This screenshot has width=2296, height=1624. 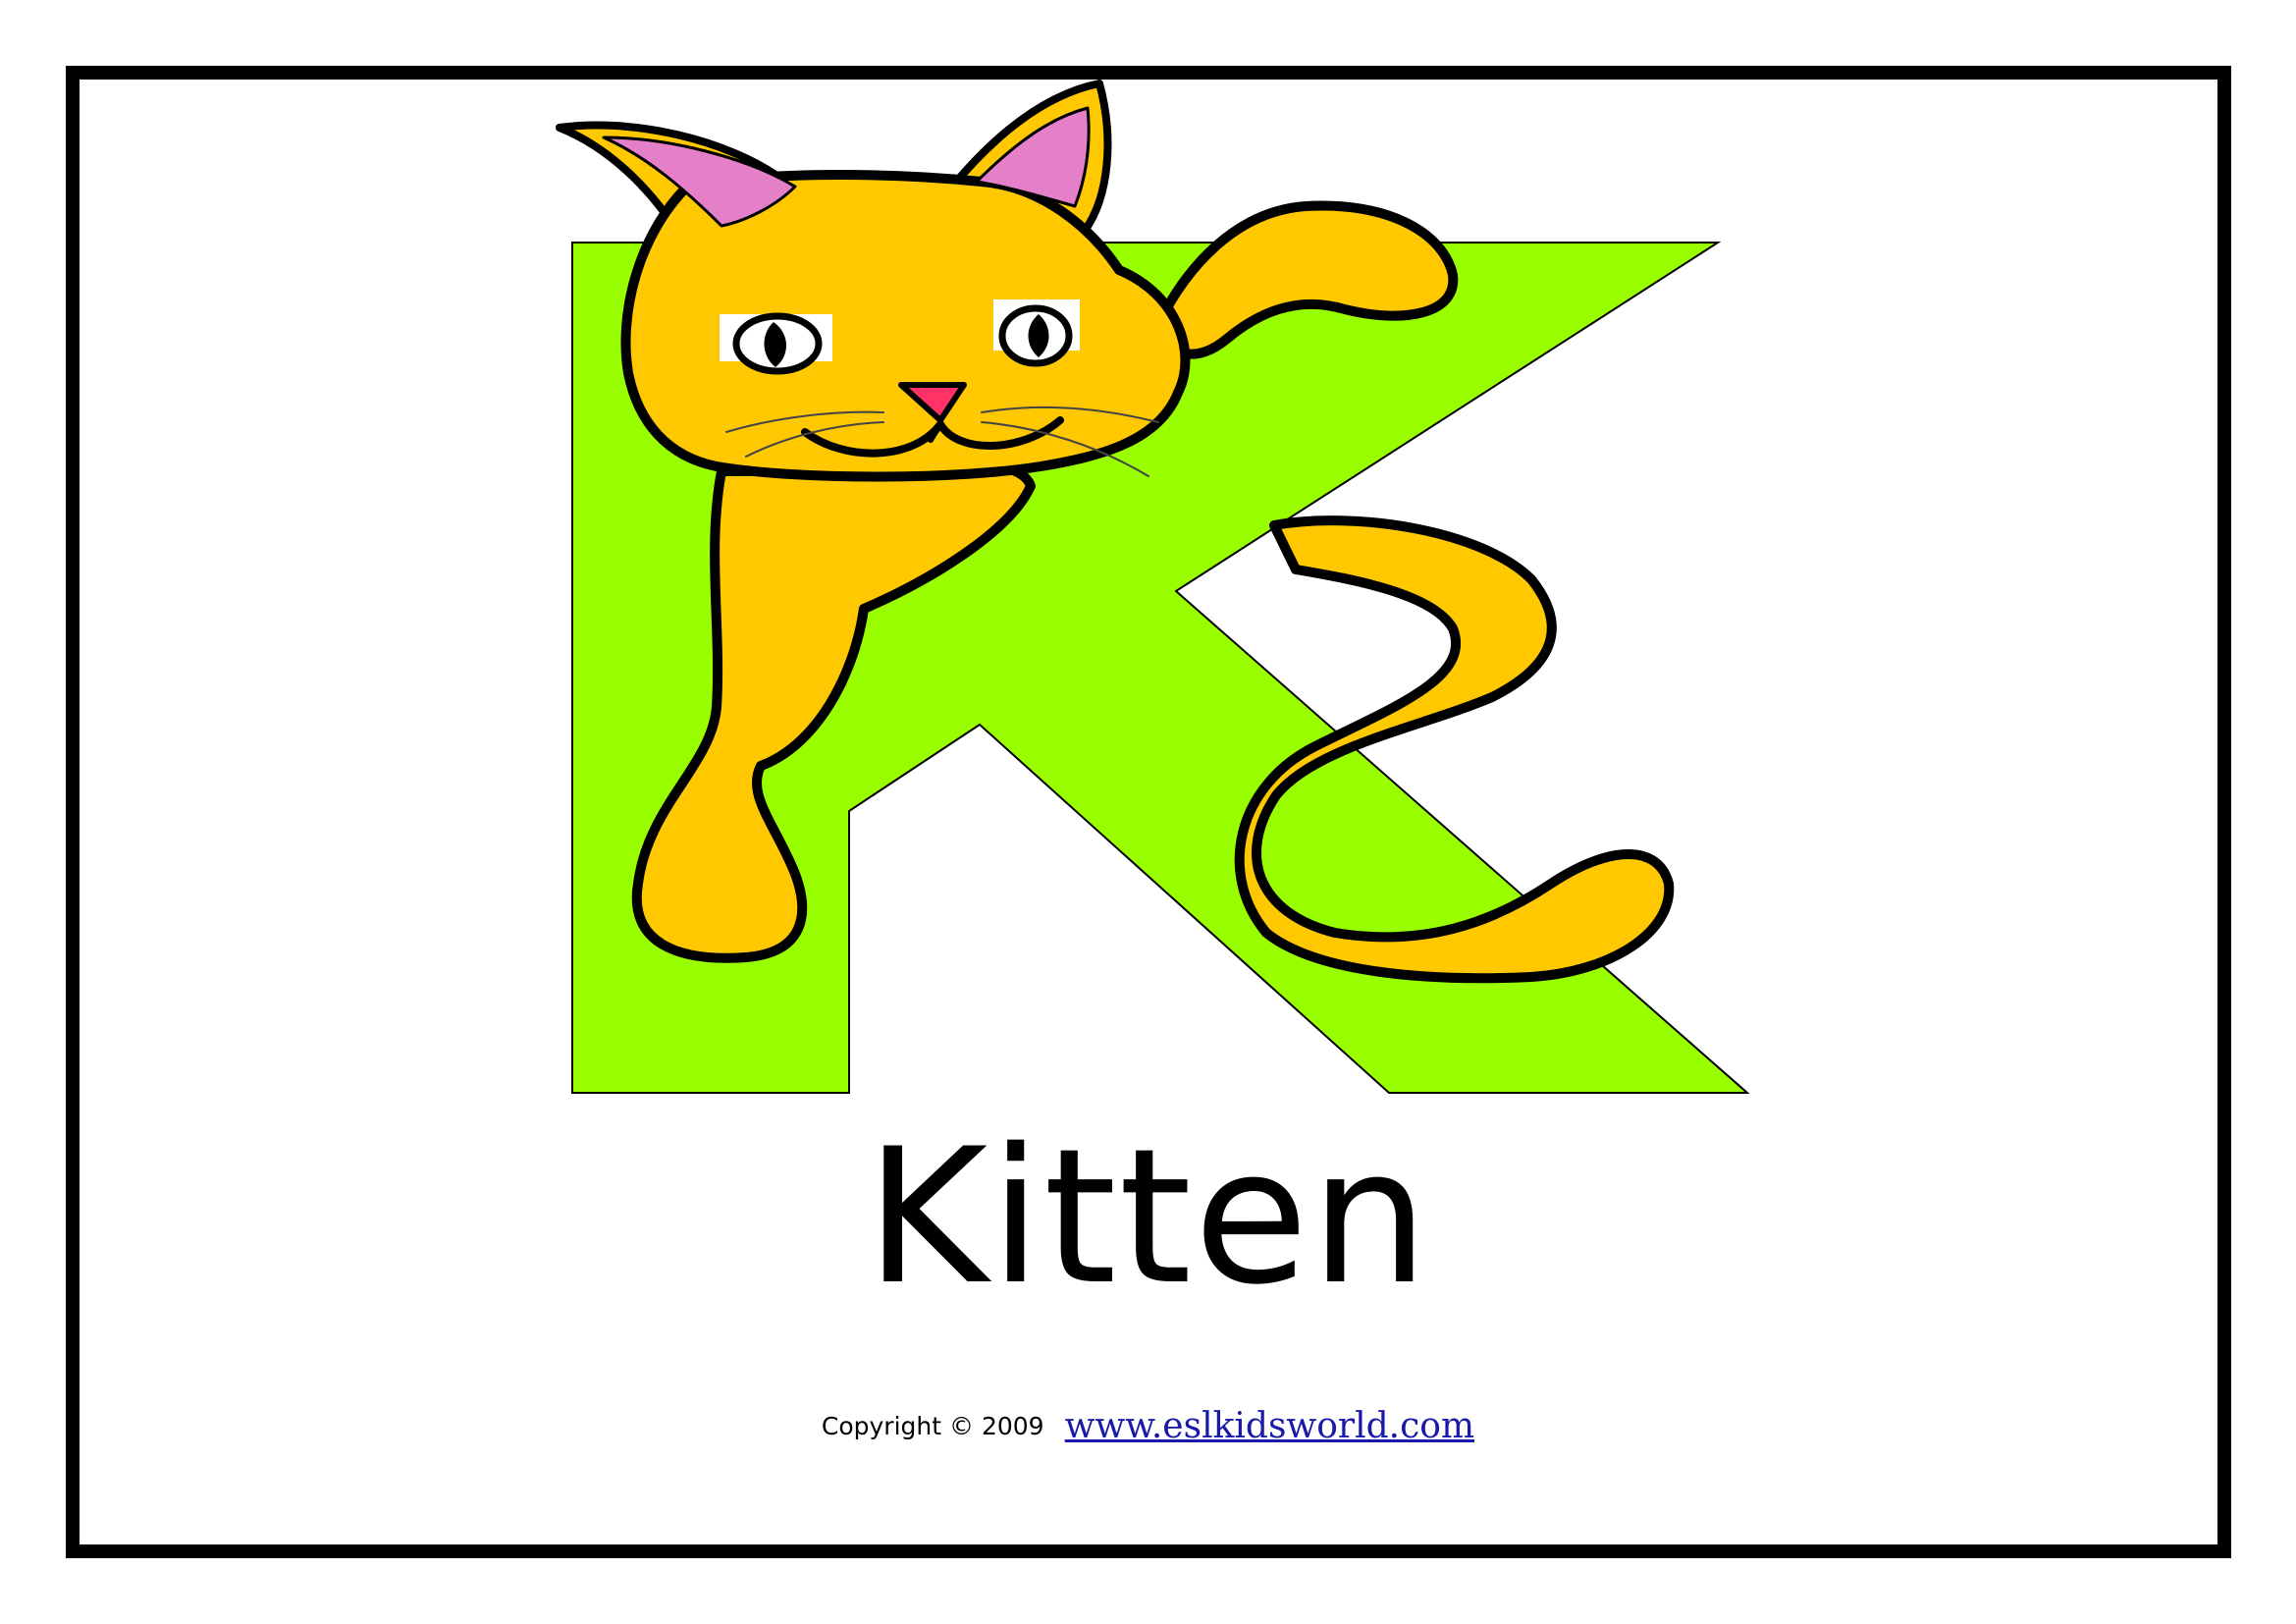 What do you see at coordinates (1148, 1217) in the screenshot?
I see `flashcard-word: Kitten` at bounding box center [1148, 1217].